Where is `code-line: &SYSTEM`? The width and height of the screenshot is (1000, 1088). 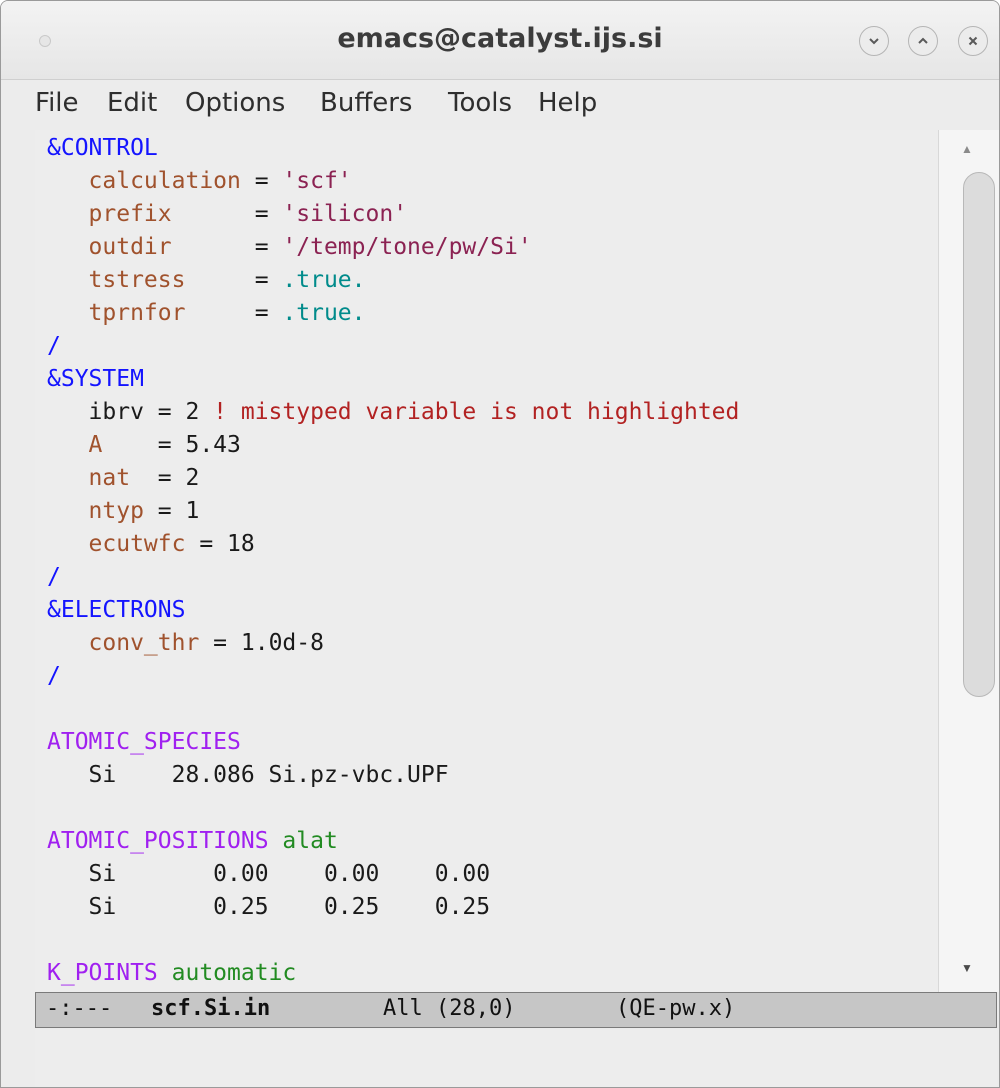
code-line: &SYSTEM is located at coordinates (393, 379).